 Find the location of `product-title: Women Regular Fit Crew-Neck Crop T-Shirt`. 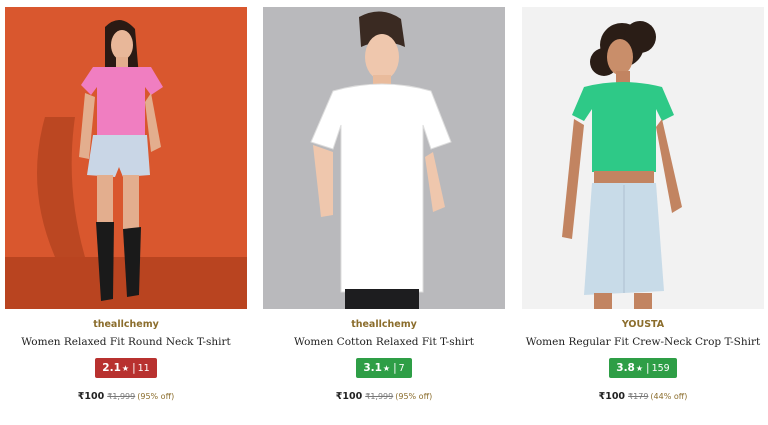

product-title: Women Regular Fit Crew-Neck Crop T-Shirt is located at coordinates (643, 342).